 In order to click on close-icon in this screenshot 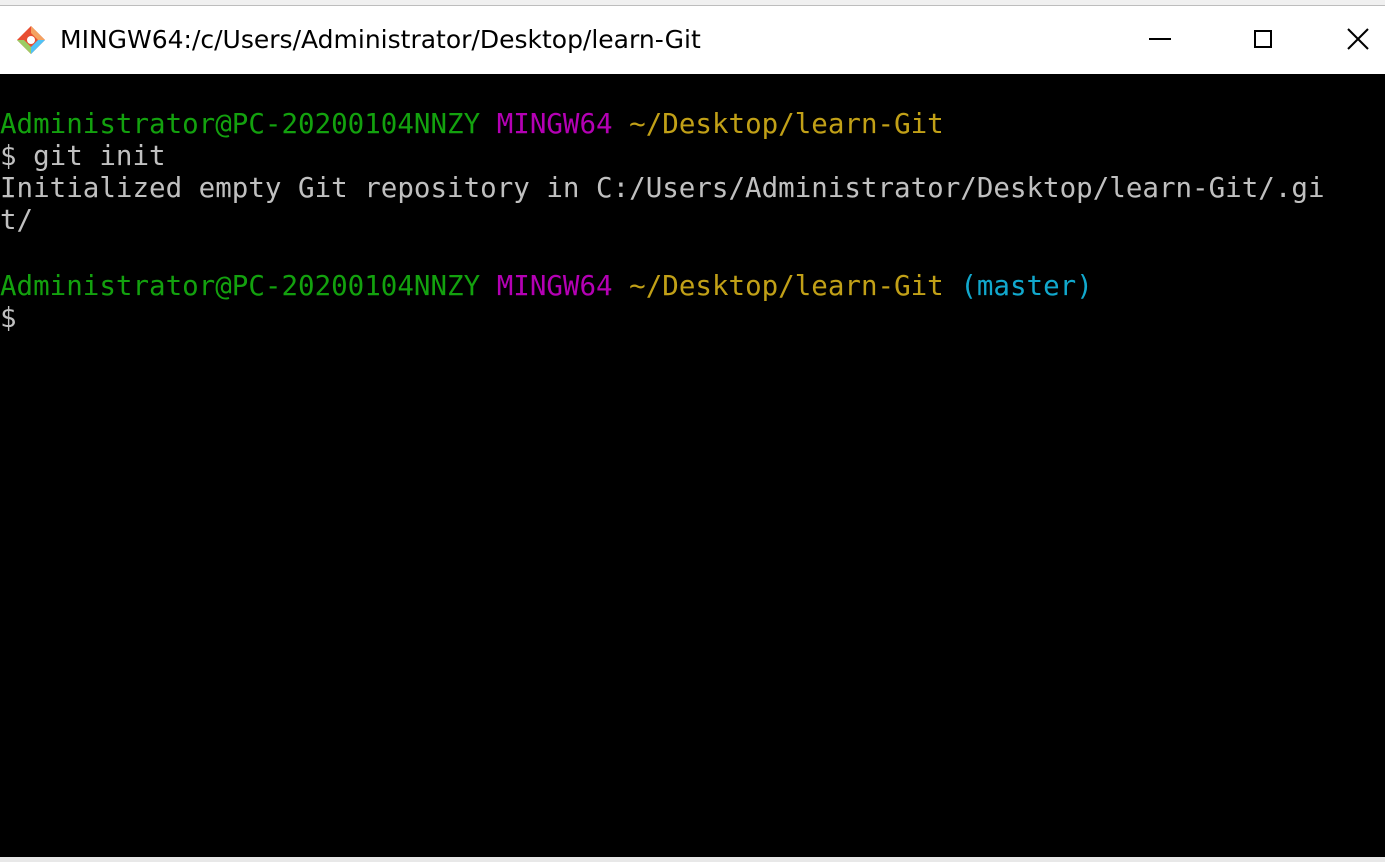, I will do `click(1357, 39)`.